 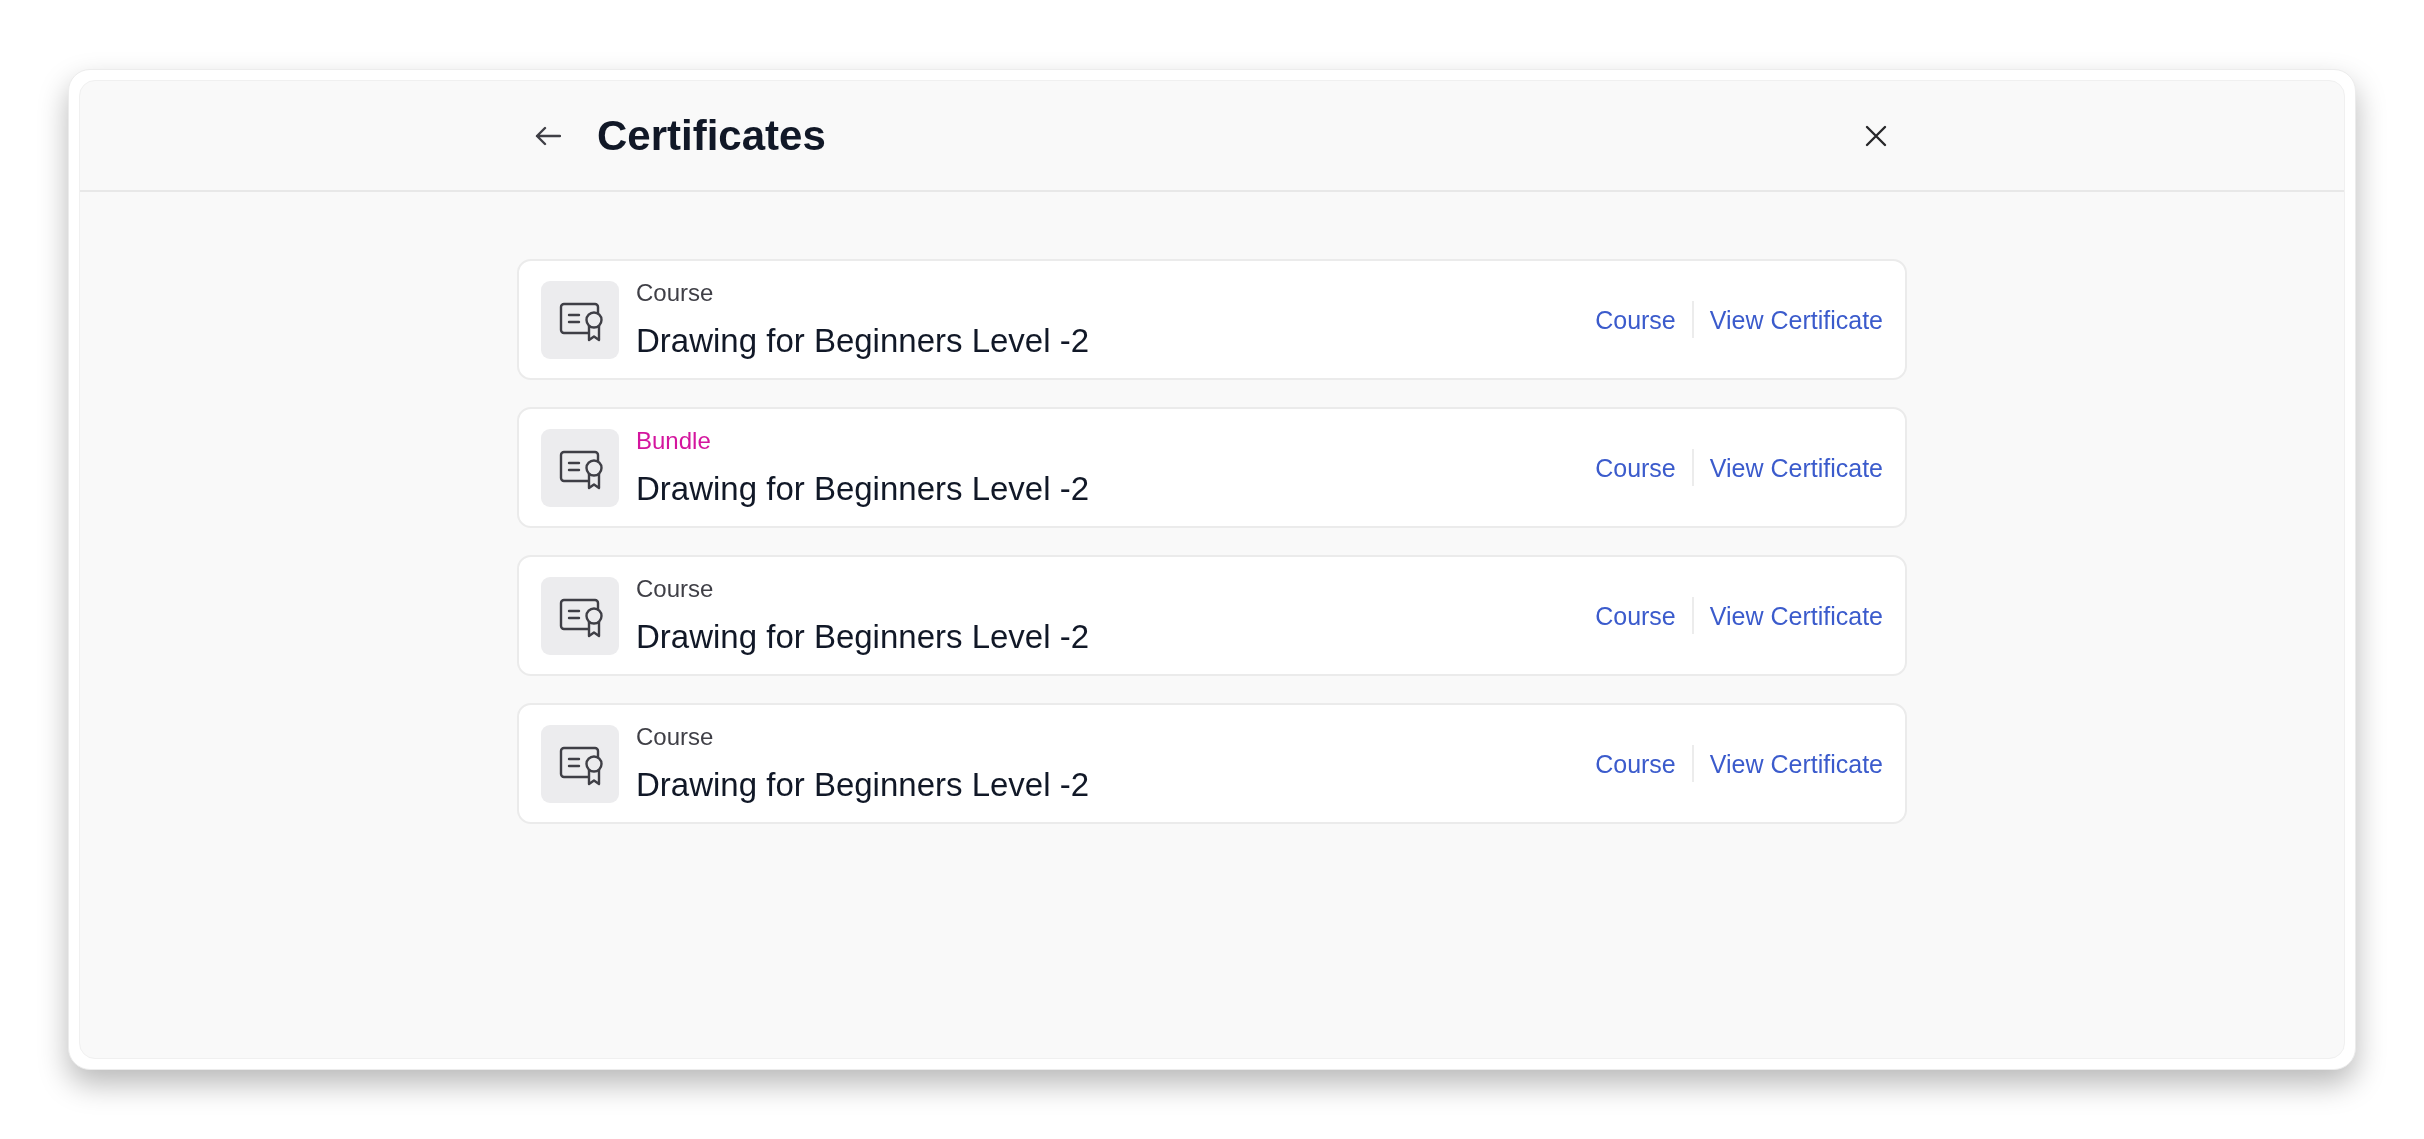 I want to click on close-icon, so click(x=1876, y=135).